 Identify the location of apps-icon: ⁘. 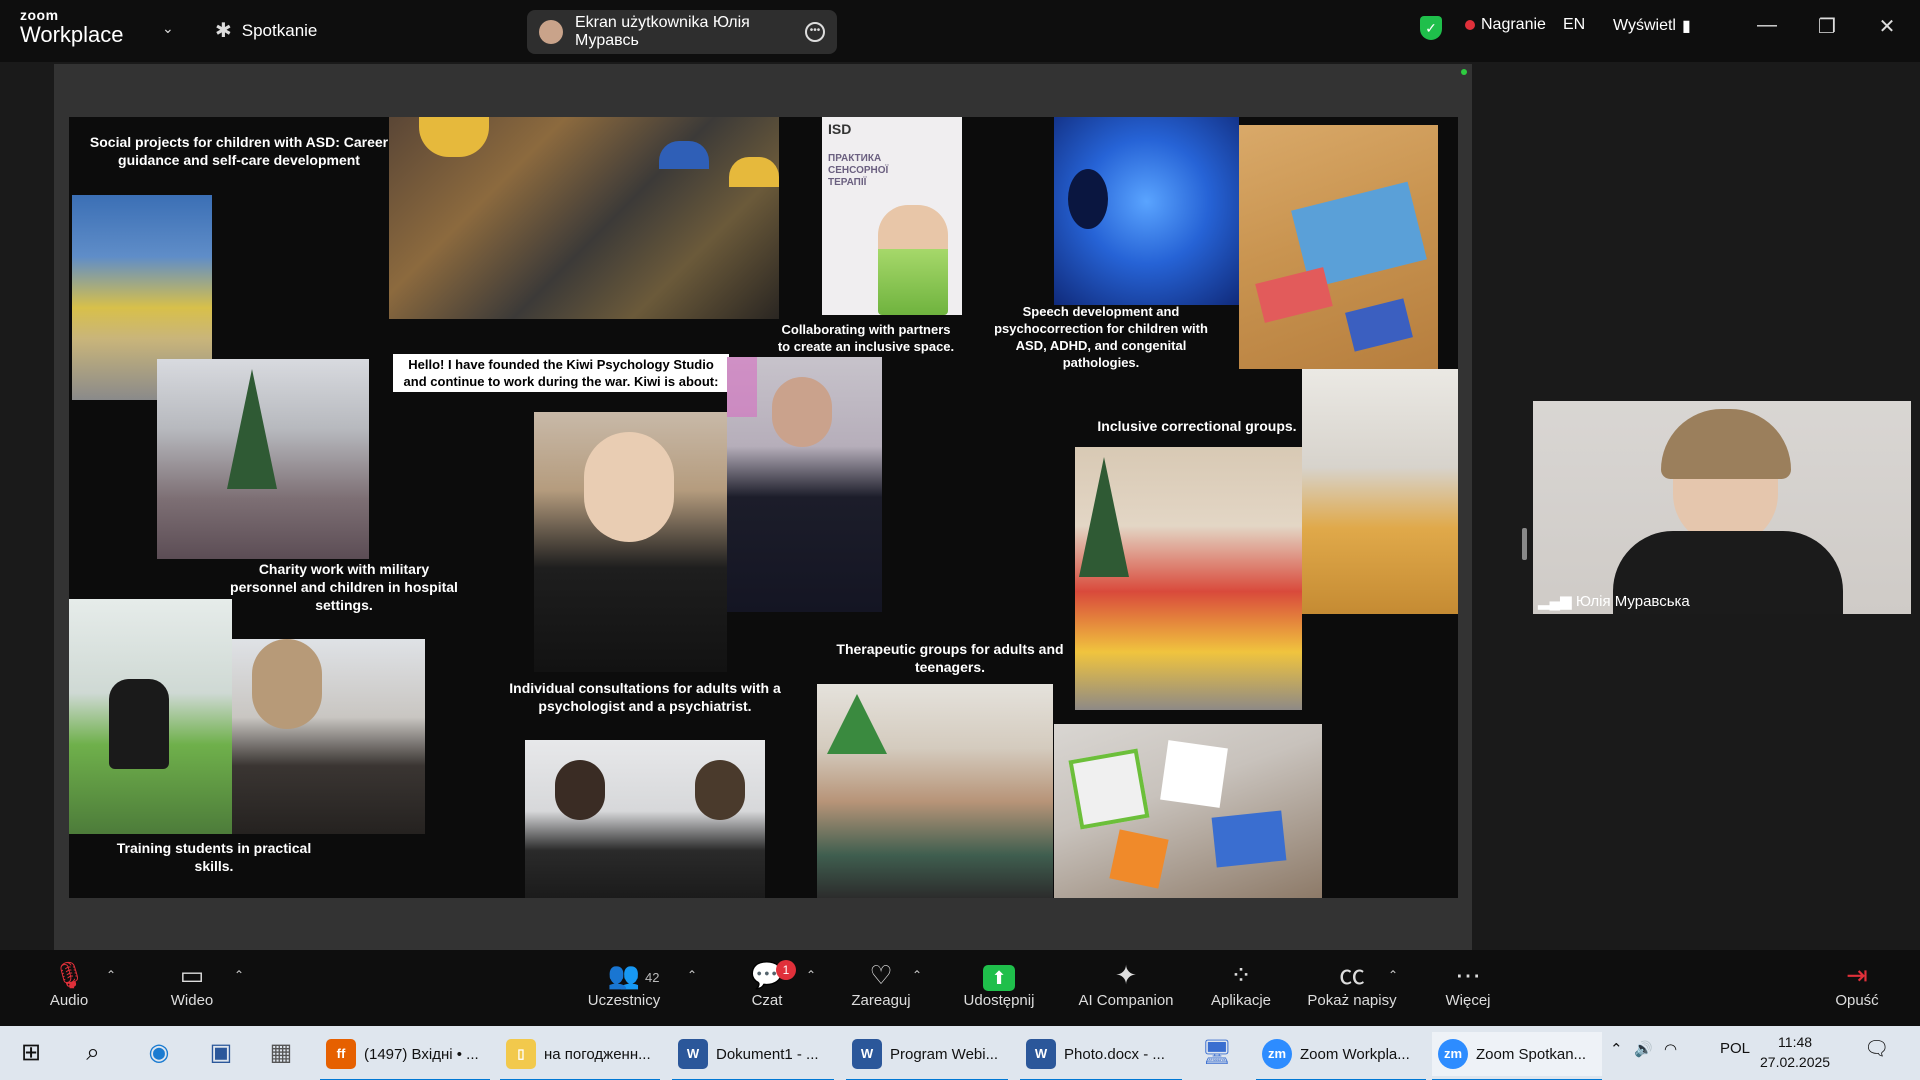
(1241, 975).